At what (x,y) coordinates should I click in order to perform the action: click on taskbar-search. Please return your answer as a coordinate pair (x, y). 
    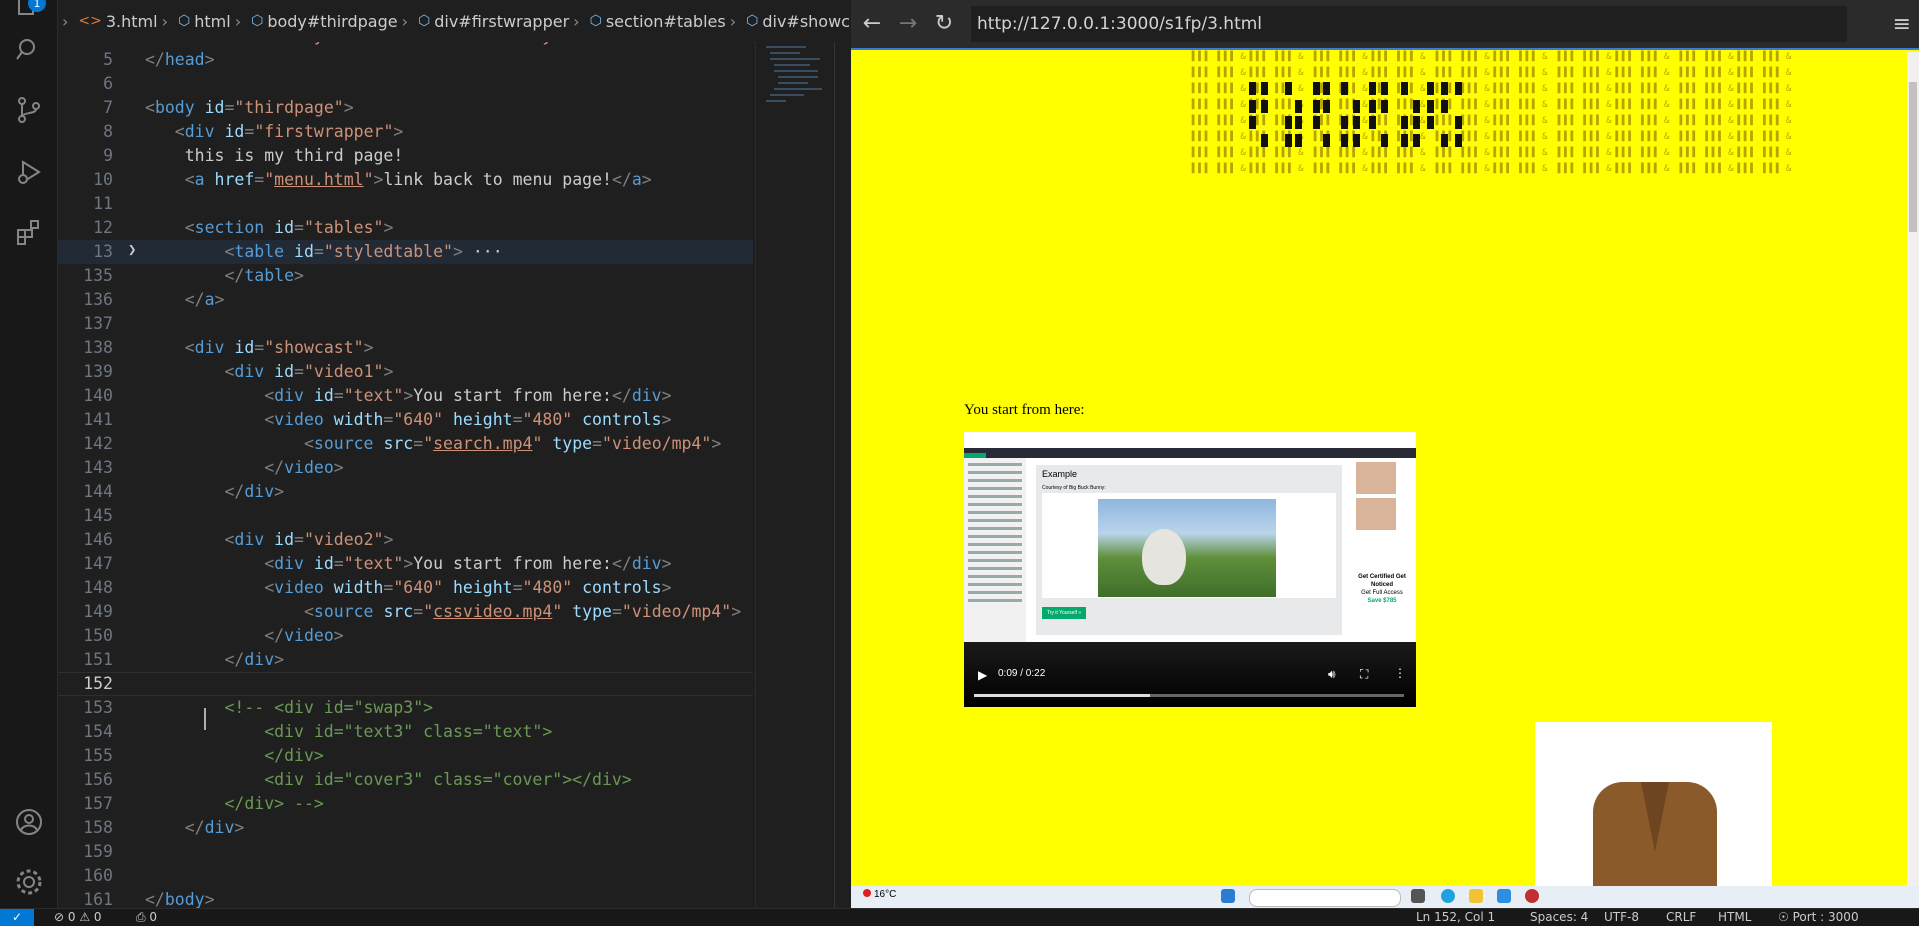
    Looking at the image, I should click on (1325, 898).